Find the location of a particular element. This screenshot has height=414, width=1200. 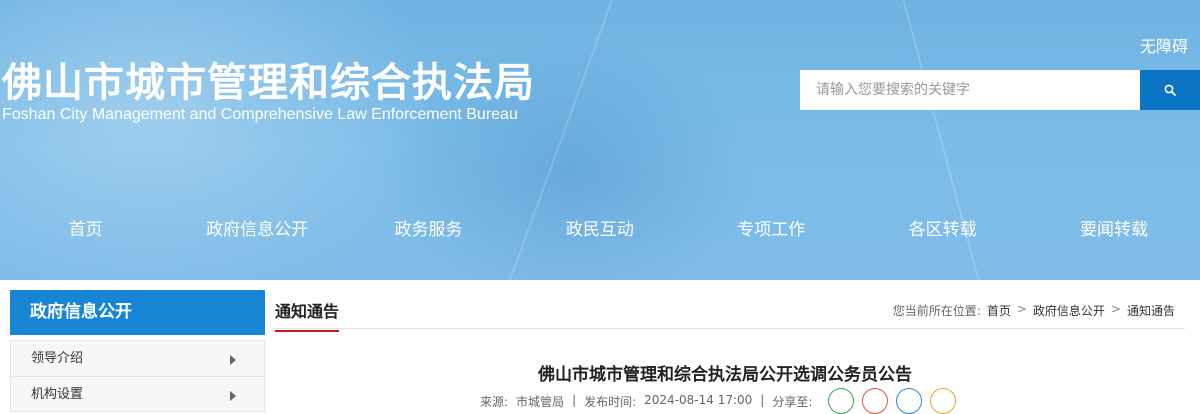

site-title: 佛山市城市管理和综合执法局 is located at coordinates (268, 83).